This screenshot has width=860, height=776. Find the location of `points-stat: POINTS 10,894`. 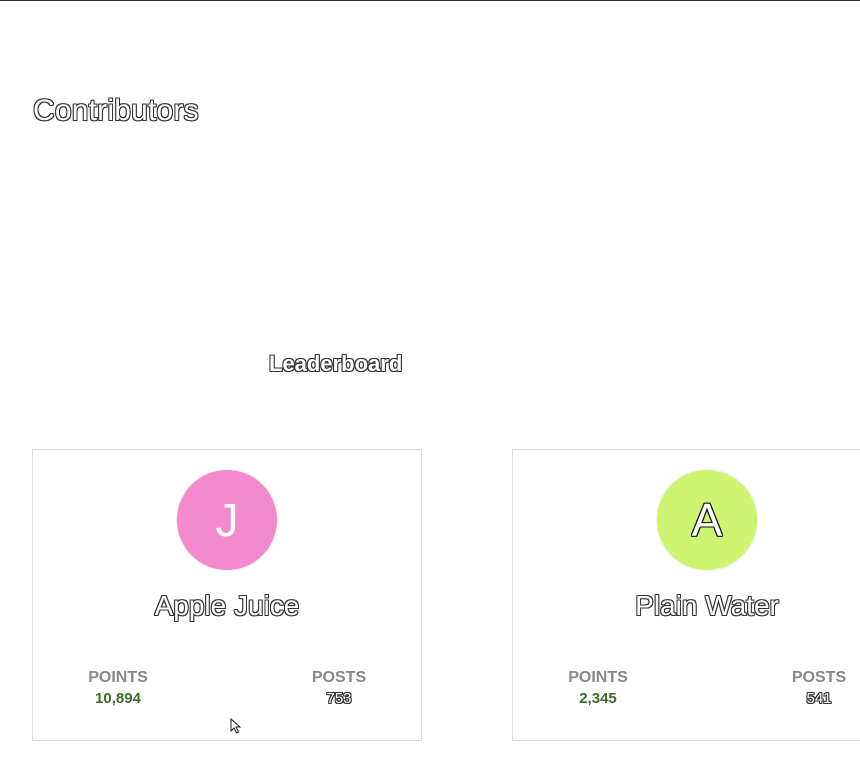

points-stat: POINTS 10,894 is located at coordinates (118, 688).